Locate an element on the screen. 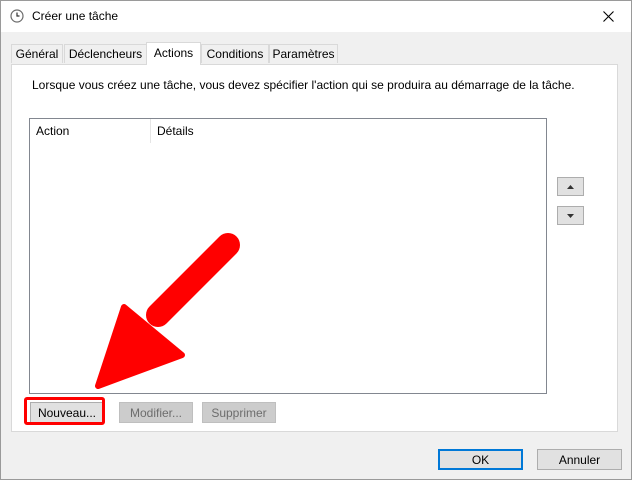 This screenshot has height=480, width=632. title-bar: Créer une tâche is located at coordinates (316, 16).